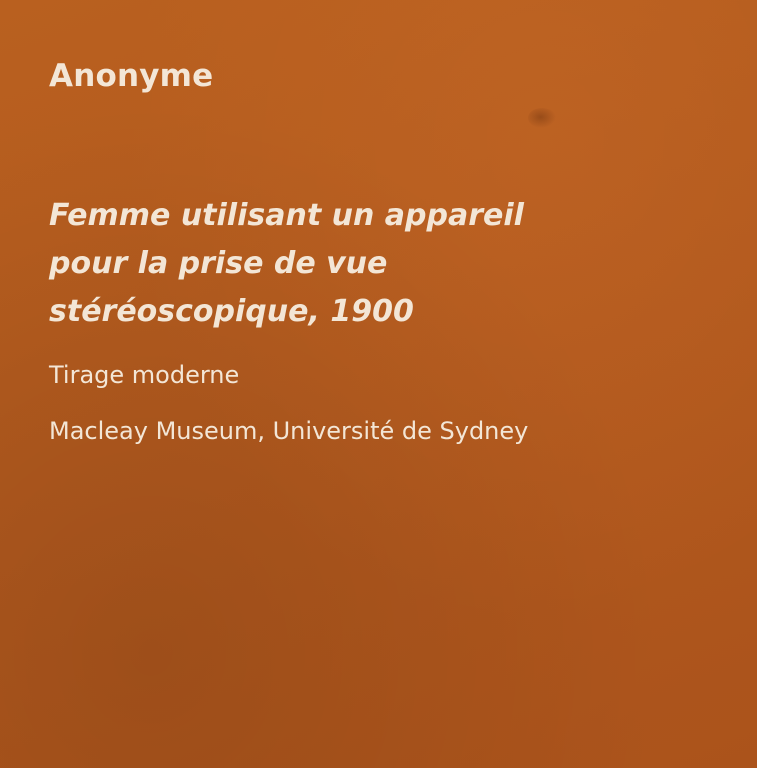  What do you see at coordinates (218, 263) in the screenshot?
I see `title-line: pour la prise de vue` at bounding box center [218, 263].